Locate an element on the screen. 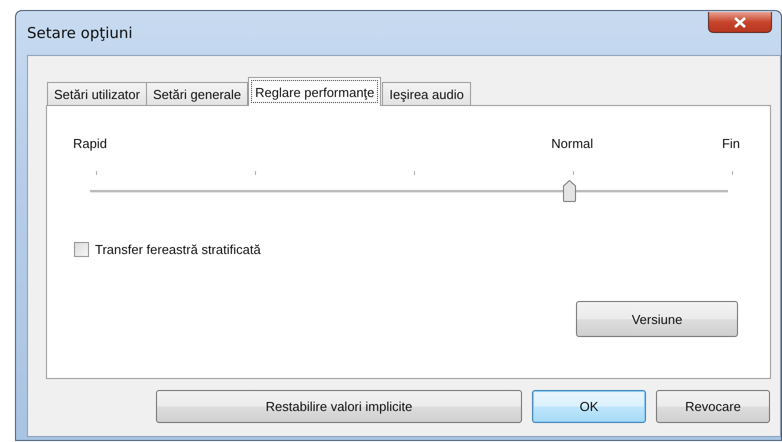 This screenshot has height=442, width=782. tab: Reglare performanţe is located at coordinates (315, 91).